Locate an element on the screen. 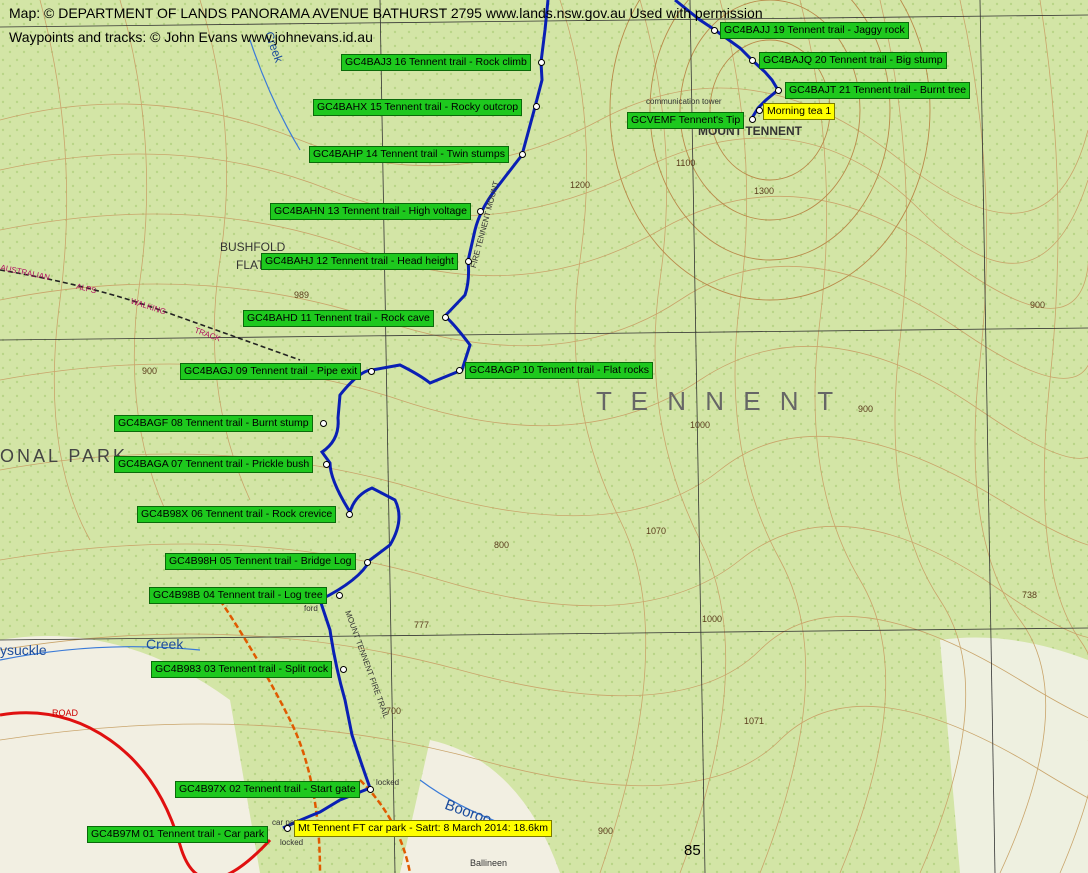 Image resolution: width=1088 pixels, height=873 pixels. place-national-park: ONAL PARK is located at coordinates (64, 456).